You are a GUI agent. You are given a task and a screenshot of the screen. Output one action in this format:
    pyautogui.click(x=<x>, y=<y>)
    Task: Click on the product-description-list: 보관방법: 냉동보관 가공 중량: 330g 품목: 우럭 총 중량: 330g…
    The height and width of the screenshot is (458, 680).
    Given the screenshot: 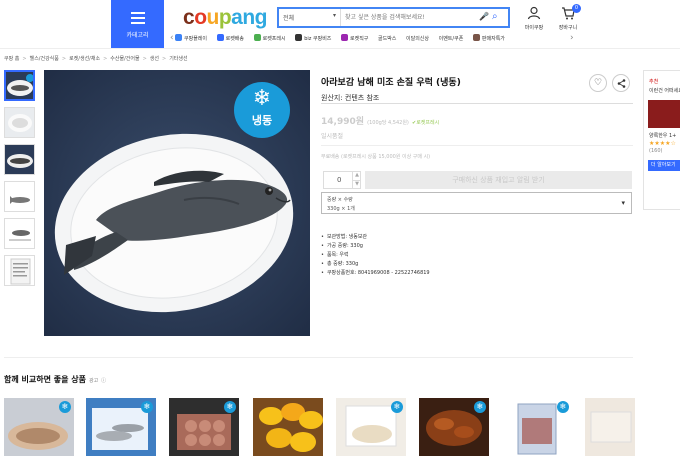 What is the action you would take?
    pyautogui.click(x=375, y=255)
    